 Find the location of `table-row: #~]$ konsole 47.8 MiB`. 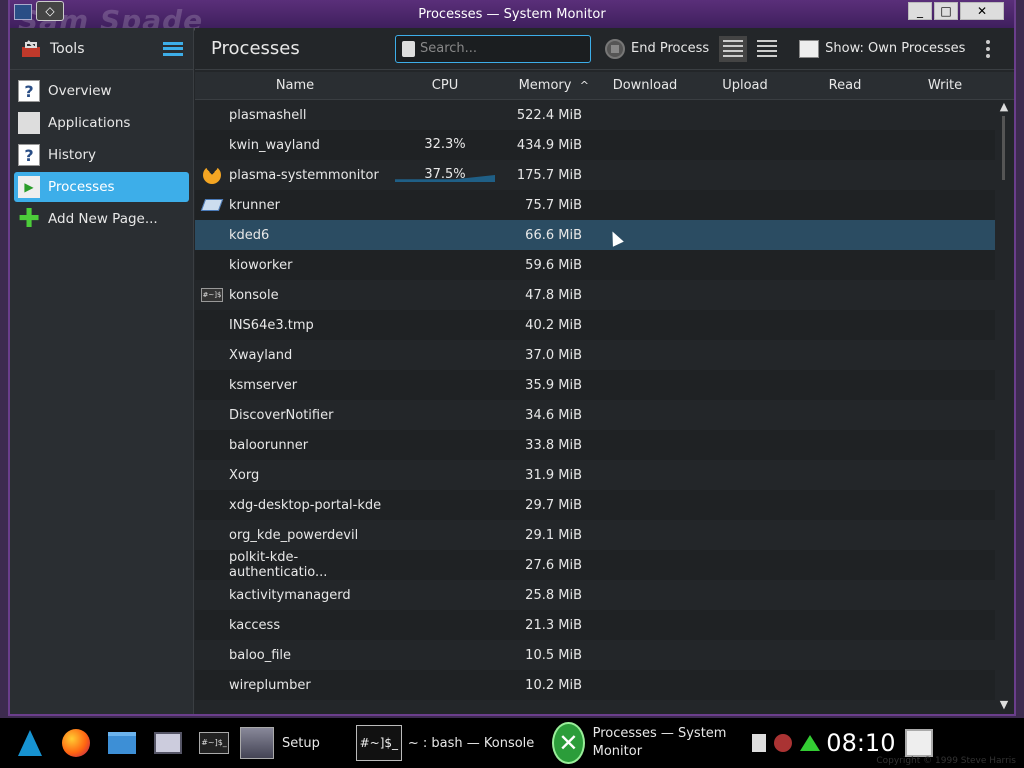

table-row: #~]$ konsole 47.8 MiB is located at coordinates (595, 295).